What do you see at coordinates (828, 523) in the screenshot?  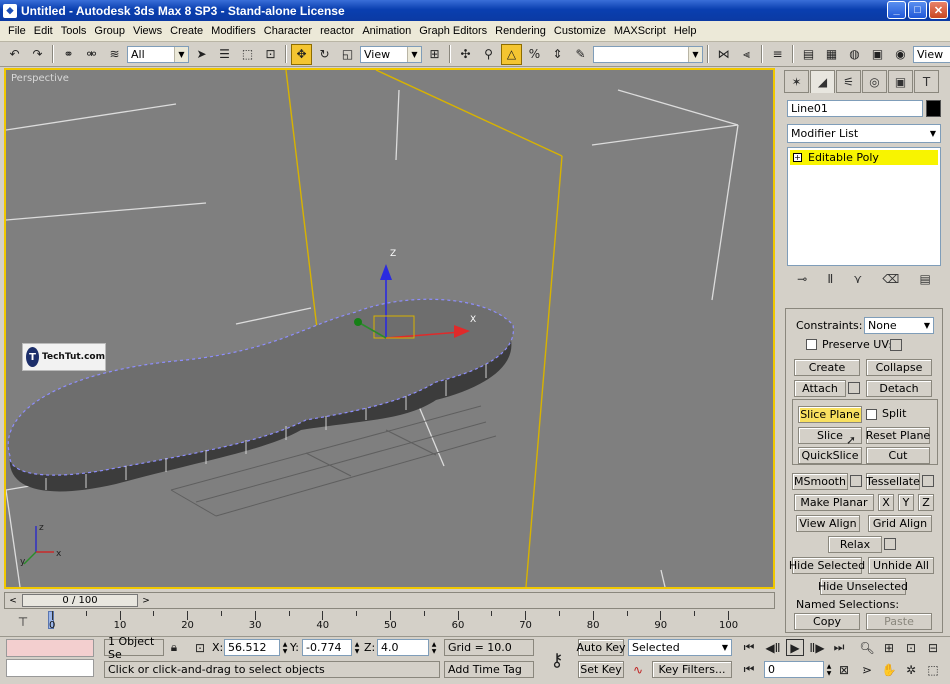 I see `view-align-button: View Align` at bounding box center [828, 523].